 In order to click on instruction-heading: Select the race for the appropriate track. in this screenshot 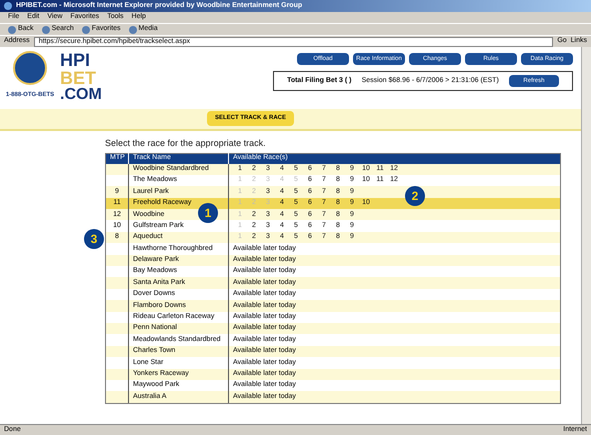, I will do `click(186, 143)`.